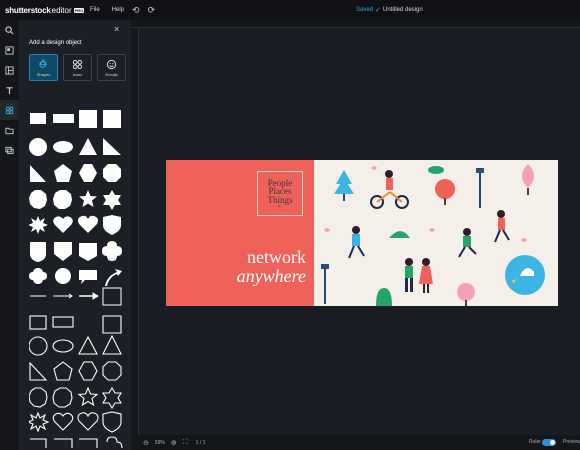 Image resolution: width=580 pixels, height=450 pixels. What do you see at coordinates (112, 371) in the screenshot?
I see `octagon-outline` at bounding box center [112, 371].